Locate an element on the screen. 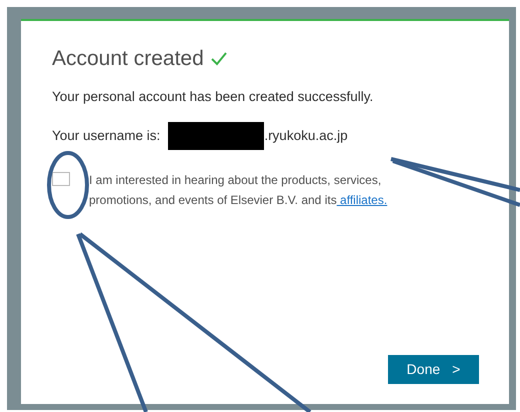 This screenshot has width=520, height=412. checkmark-icon is located at coordinates (219, 59).